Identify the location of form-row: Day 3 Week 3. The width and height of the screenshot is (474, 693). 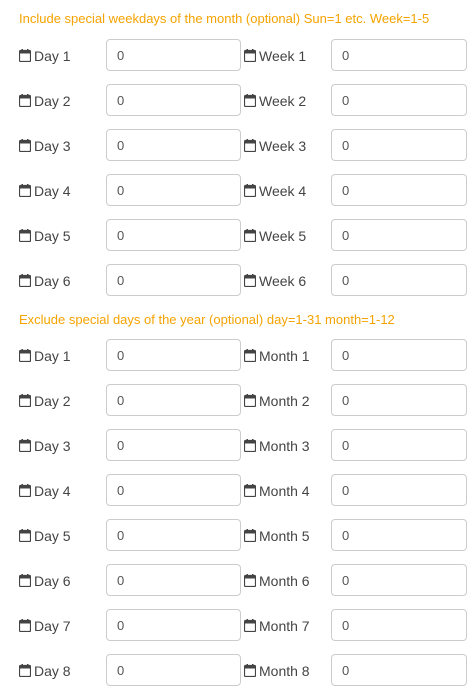
(237, 146).